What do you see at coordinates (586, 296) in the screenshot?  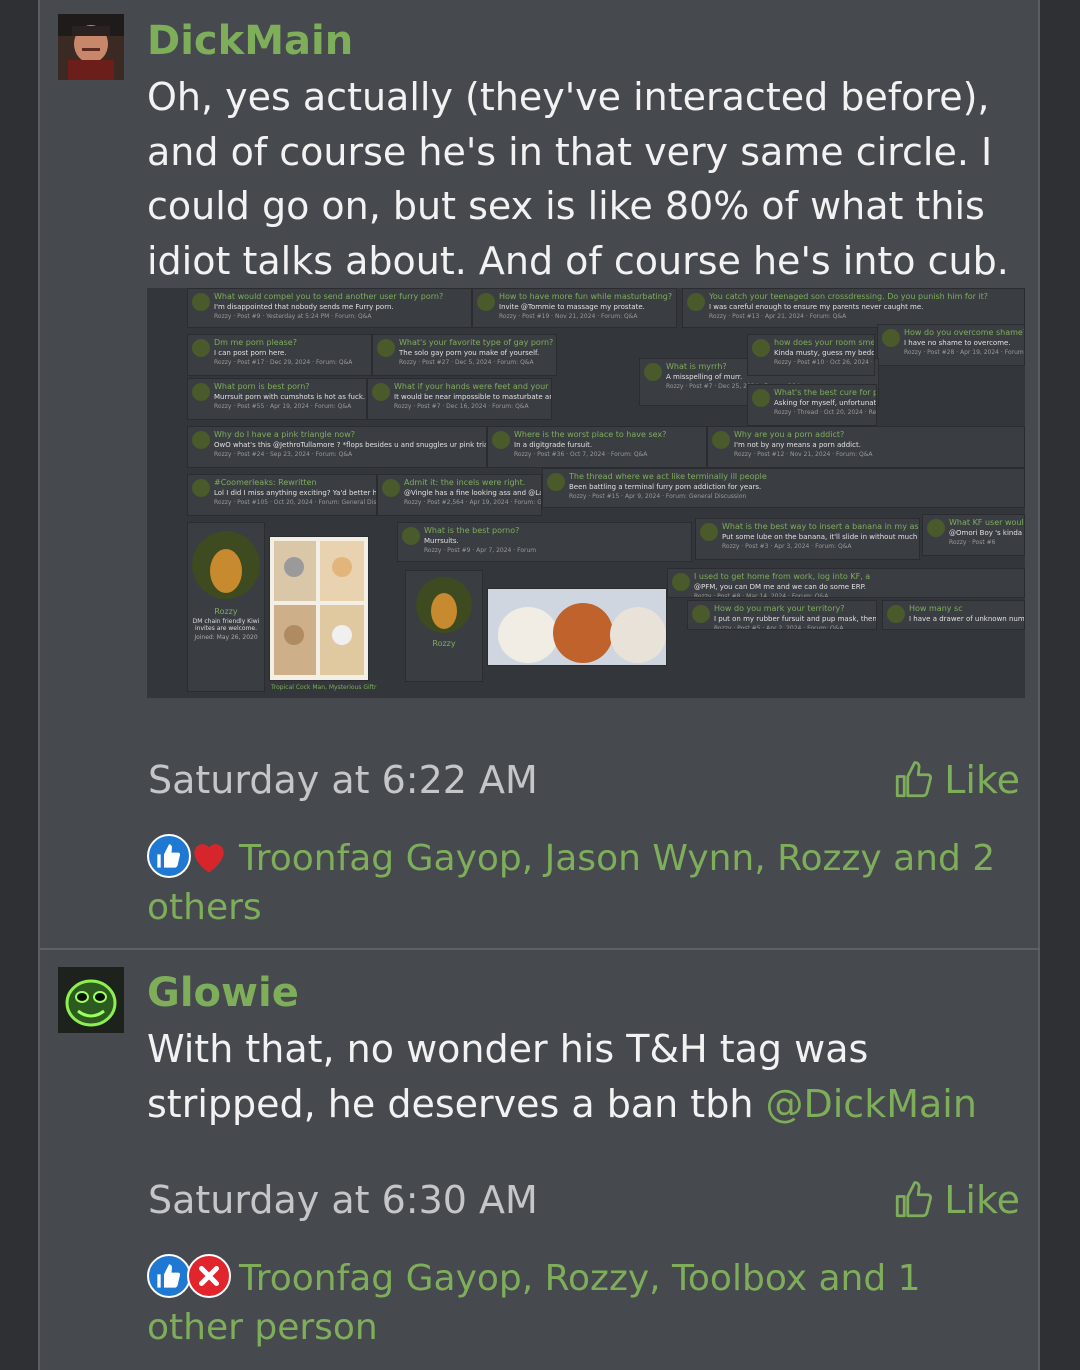 I see `snippet-title: How to have more fun while masturbating?` at bounding box center [586, 296].